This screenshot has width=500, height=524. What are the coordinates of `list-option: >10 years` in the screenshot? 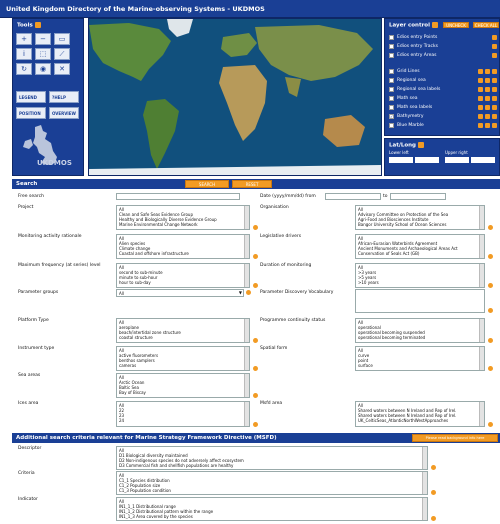 It's located at (420, 282).